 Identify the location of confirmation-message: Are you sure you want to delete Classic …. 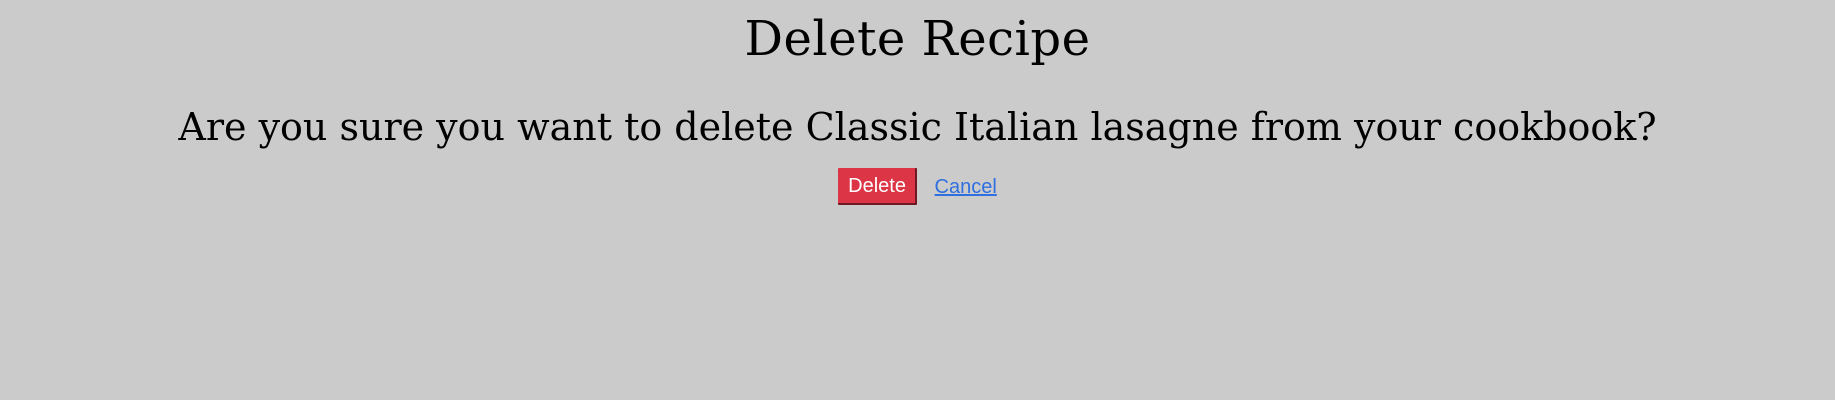
(917, 127).